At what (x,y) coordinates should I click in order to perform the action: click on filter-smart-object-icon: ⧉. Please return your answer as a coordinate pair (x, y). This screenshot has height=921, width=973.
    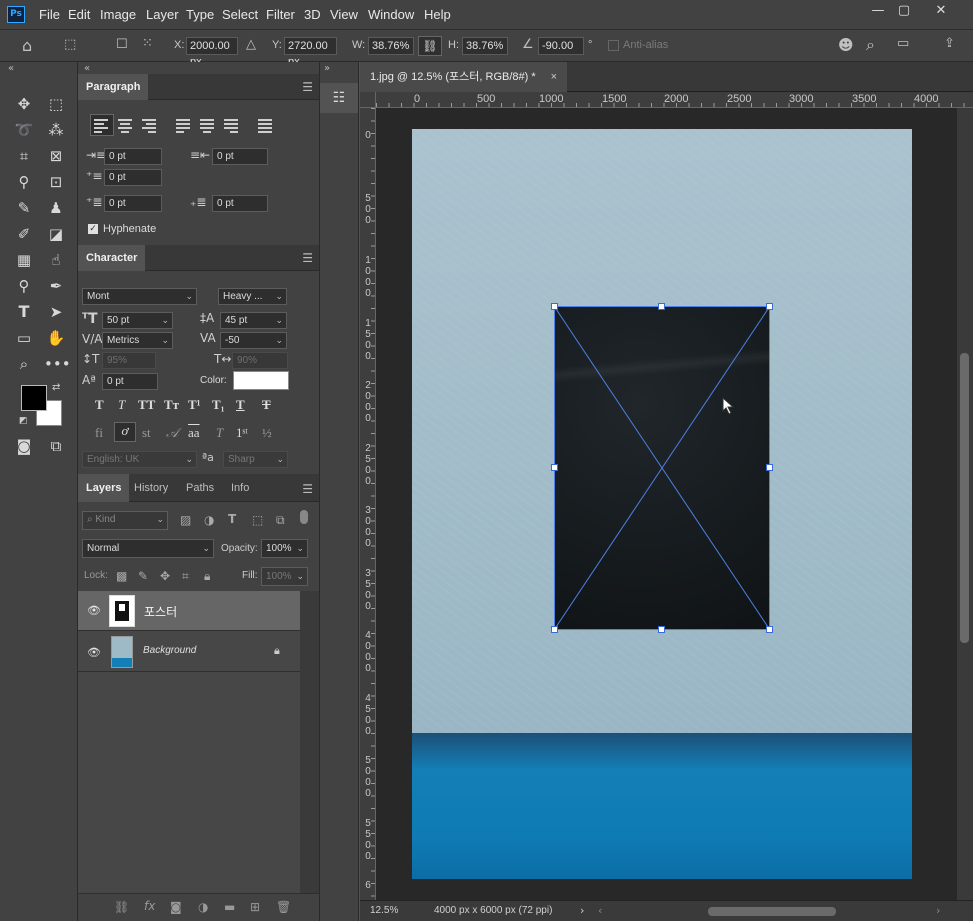
    Looking at the image, I should click on (280, 520).